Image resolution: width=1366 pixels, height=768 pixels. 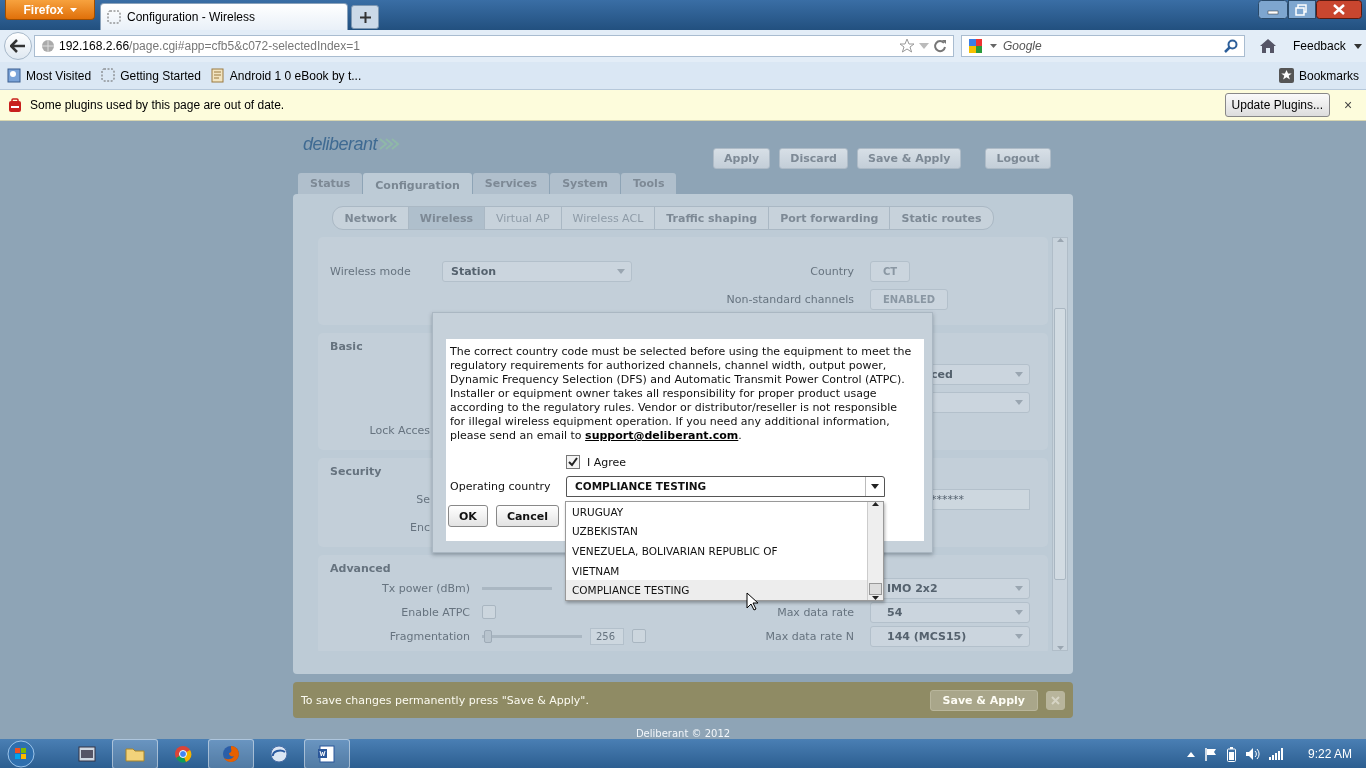 What do you see at coordinates (217, 75) in the screenshot?
I see `document-icon` at bounding box center [217, 75].